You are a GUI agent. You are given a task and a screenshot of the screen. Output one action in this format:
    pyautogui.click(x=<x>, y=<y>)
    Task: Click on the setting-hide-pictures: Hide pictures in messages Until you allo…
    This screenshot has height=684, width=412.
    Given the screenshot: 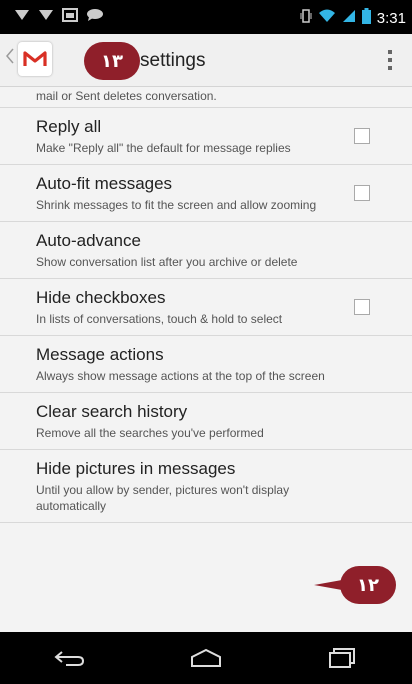 What is the action you would take?
    pyautogui.click(x=206, y=486)
    